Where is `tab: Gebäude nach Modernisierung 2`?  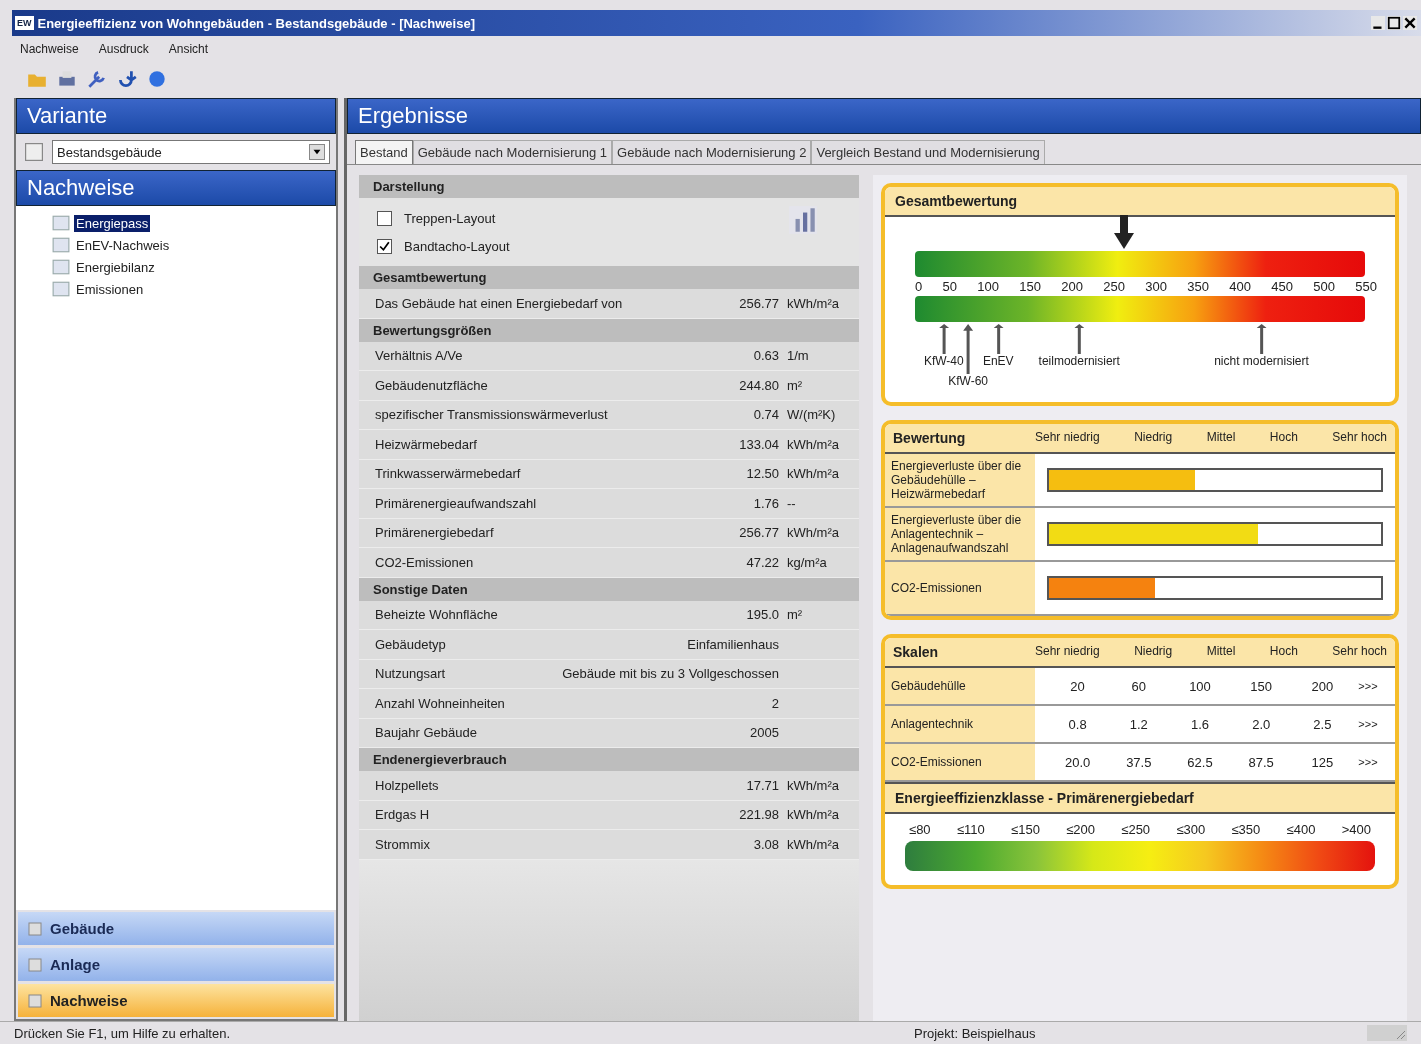 tab: Gebäude nach Modernisierung 2 is located at coordinates (712, 152).